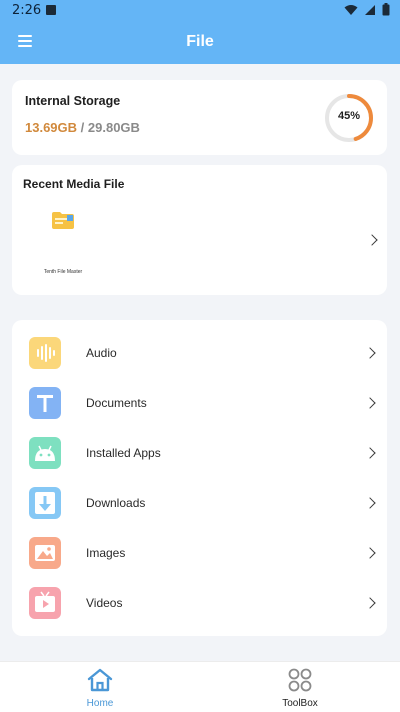  I want to click on android-icon, so click(45, 453).